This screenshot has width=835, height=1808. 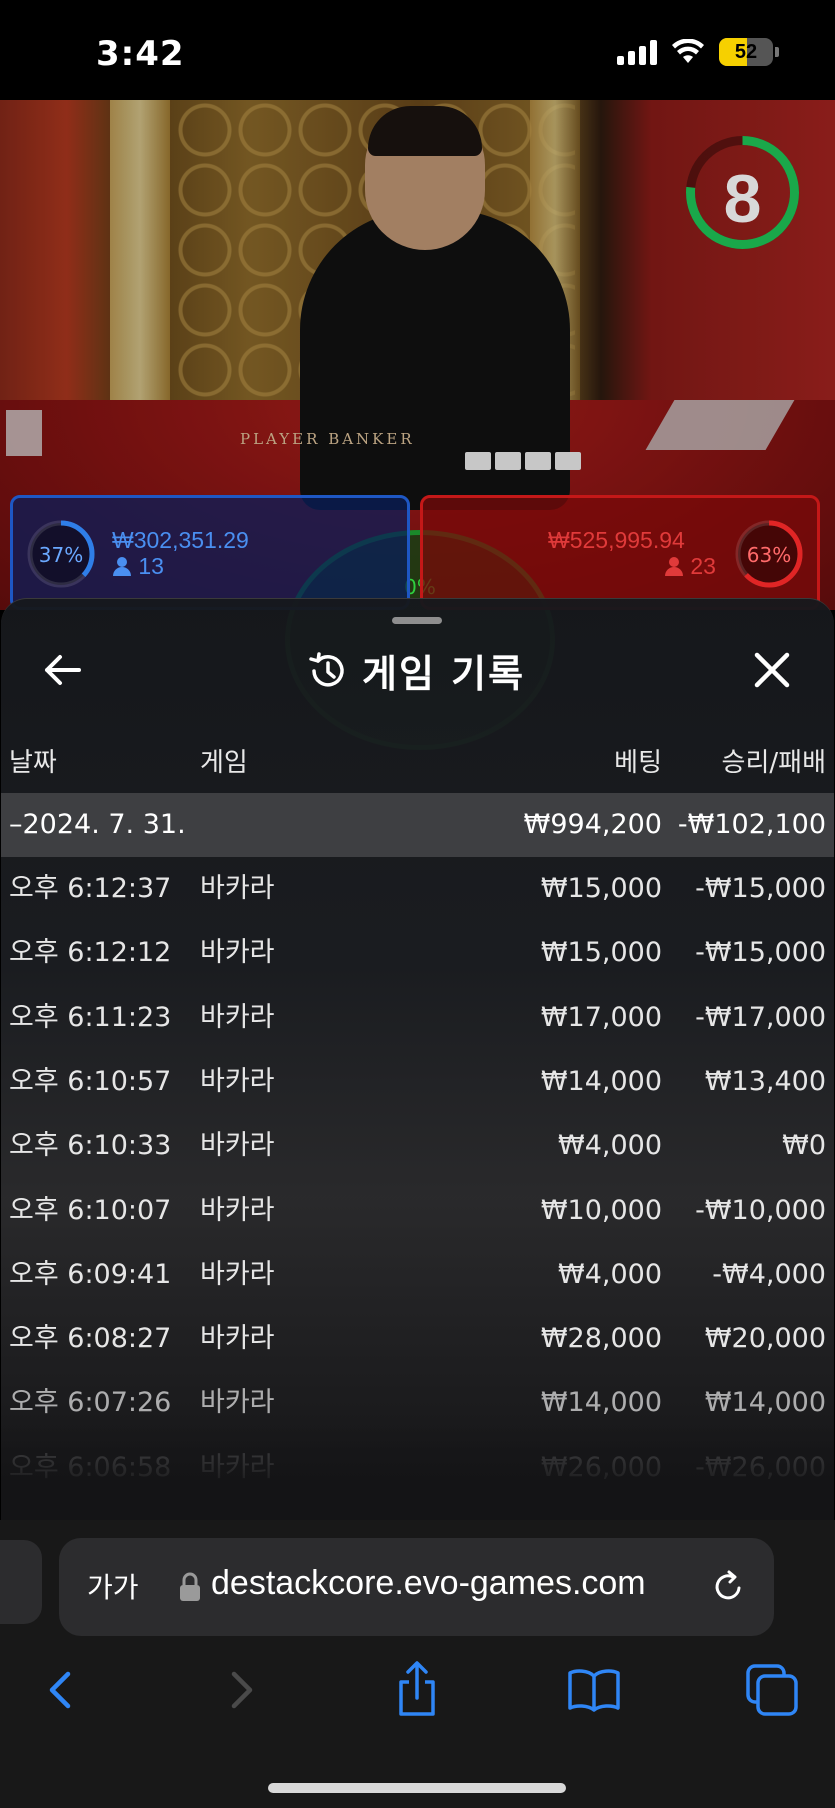 What do you see at coordinates (224, 763) in the screenshot?
I see `column-header-game: 게임` at bounding box center [224, 763].